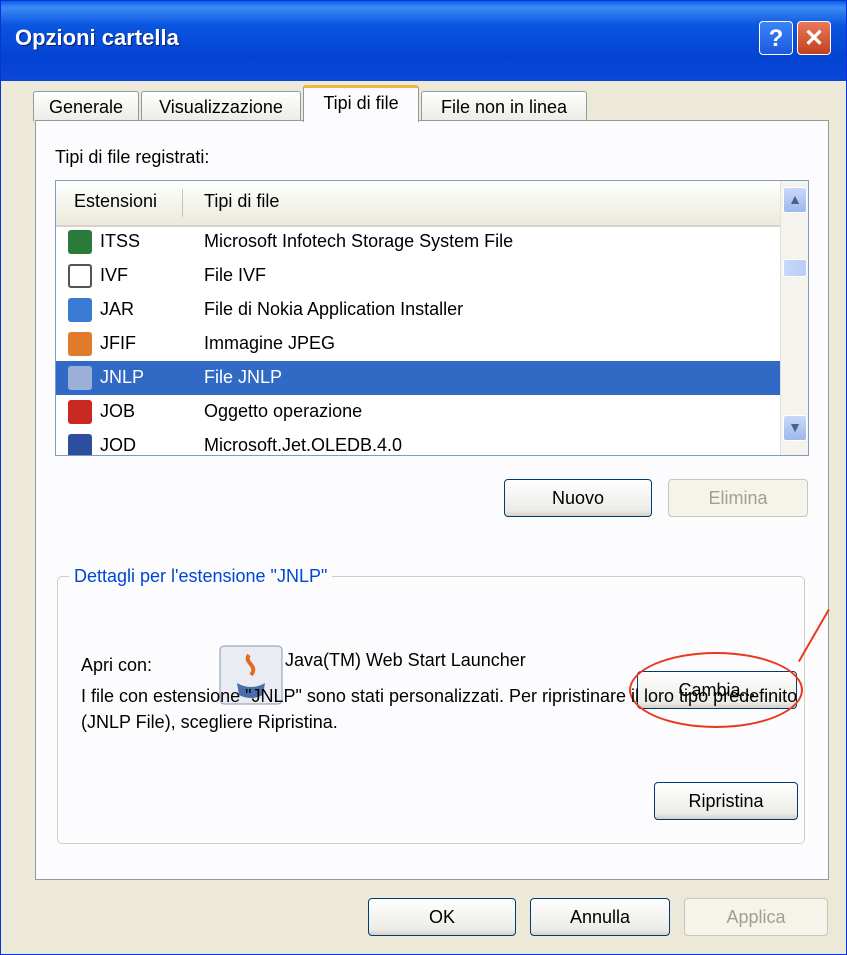 This screenshot has width=847, height=955. Describe the element at coordinates (120, 241) in the screenshot. I see `row-extension: ITSS` at that location.